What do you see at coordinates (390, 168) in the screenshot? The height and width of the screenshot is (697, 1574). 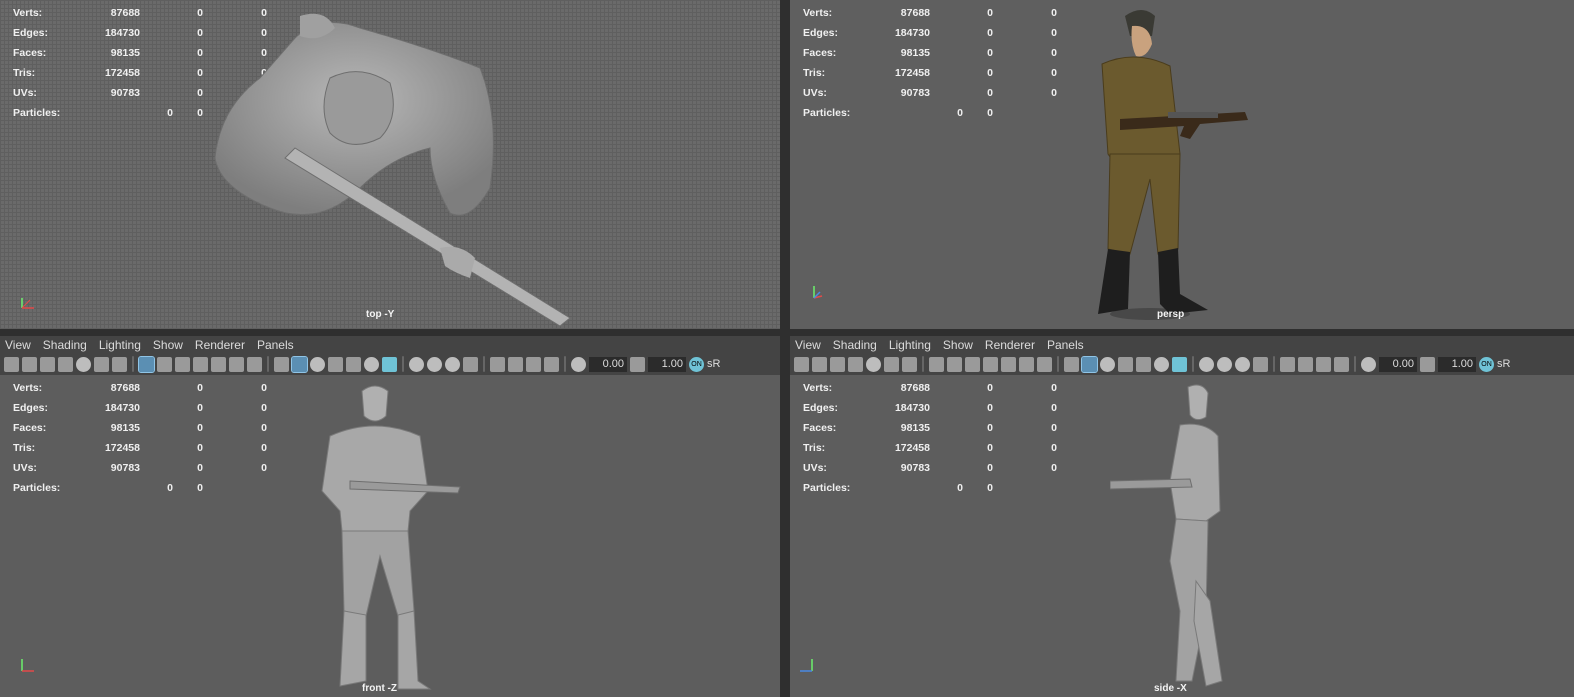 I see `soldier-model-top-view` at bounding box center [390, 168].